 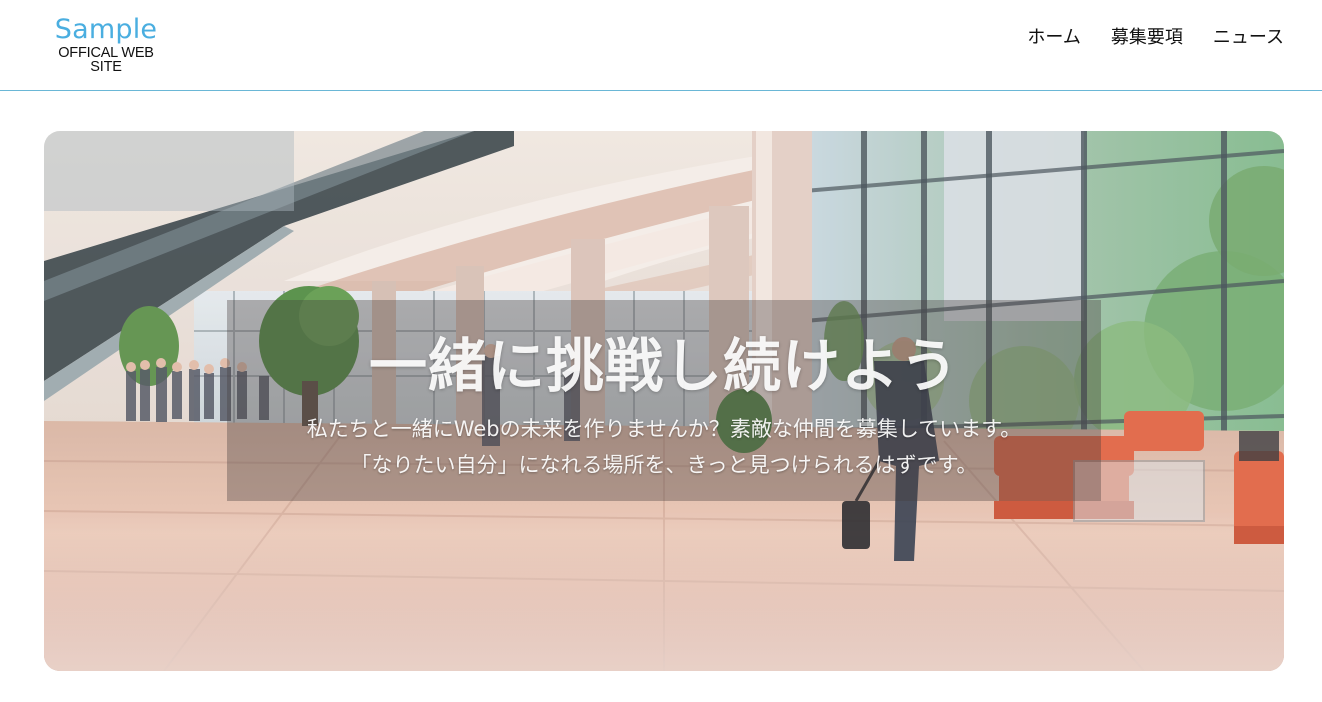 I want to click on logo-subtitle: OFFICAL WEB SITE, so click(x=106, y=60).